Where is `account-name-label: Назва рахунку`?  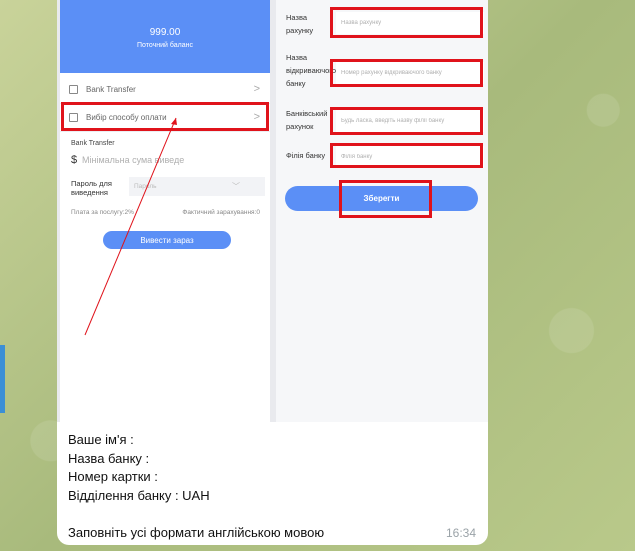 account-name-label: Назва рахунку is located at coordinates (300, 24).